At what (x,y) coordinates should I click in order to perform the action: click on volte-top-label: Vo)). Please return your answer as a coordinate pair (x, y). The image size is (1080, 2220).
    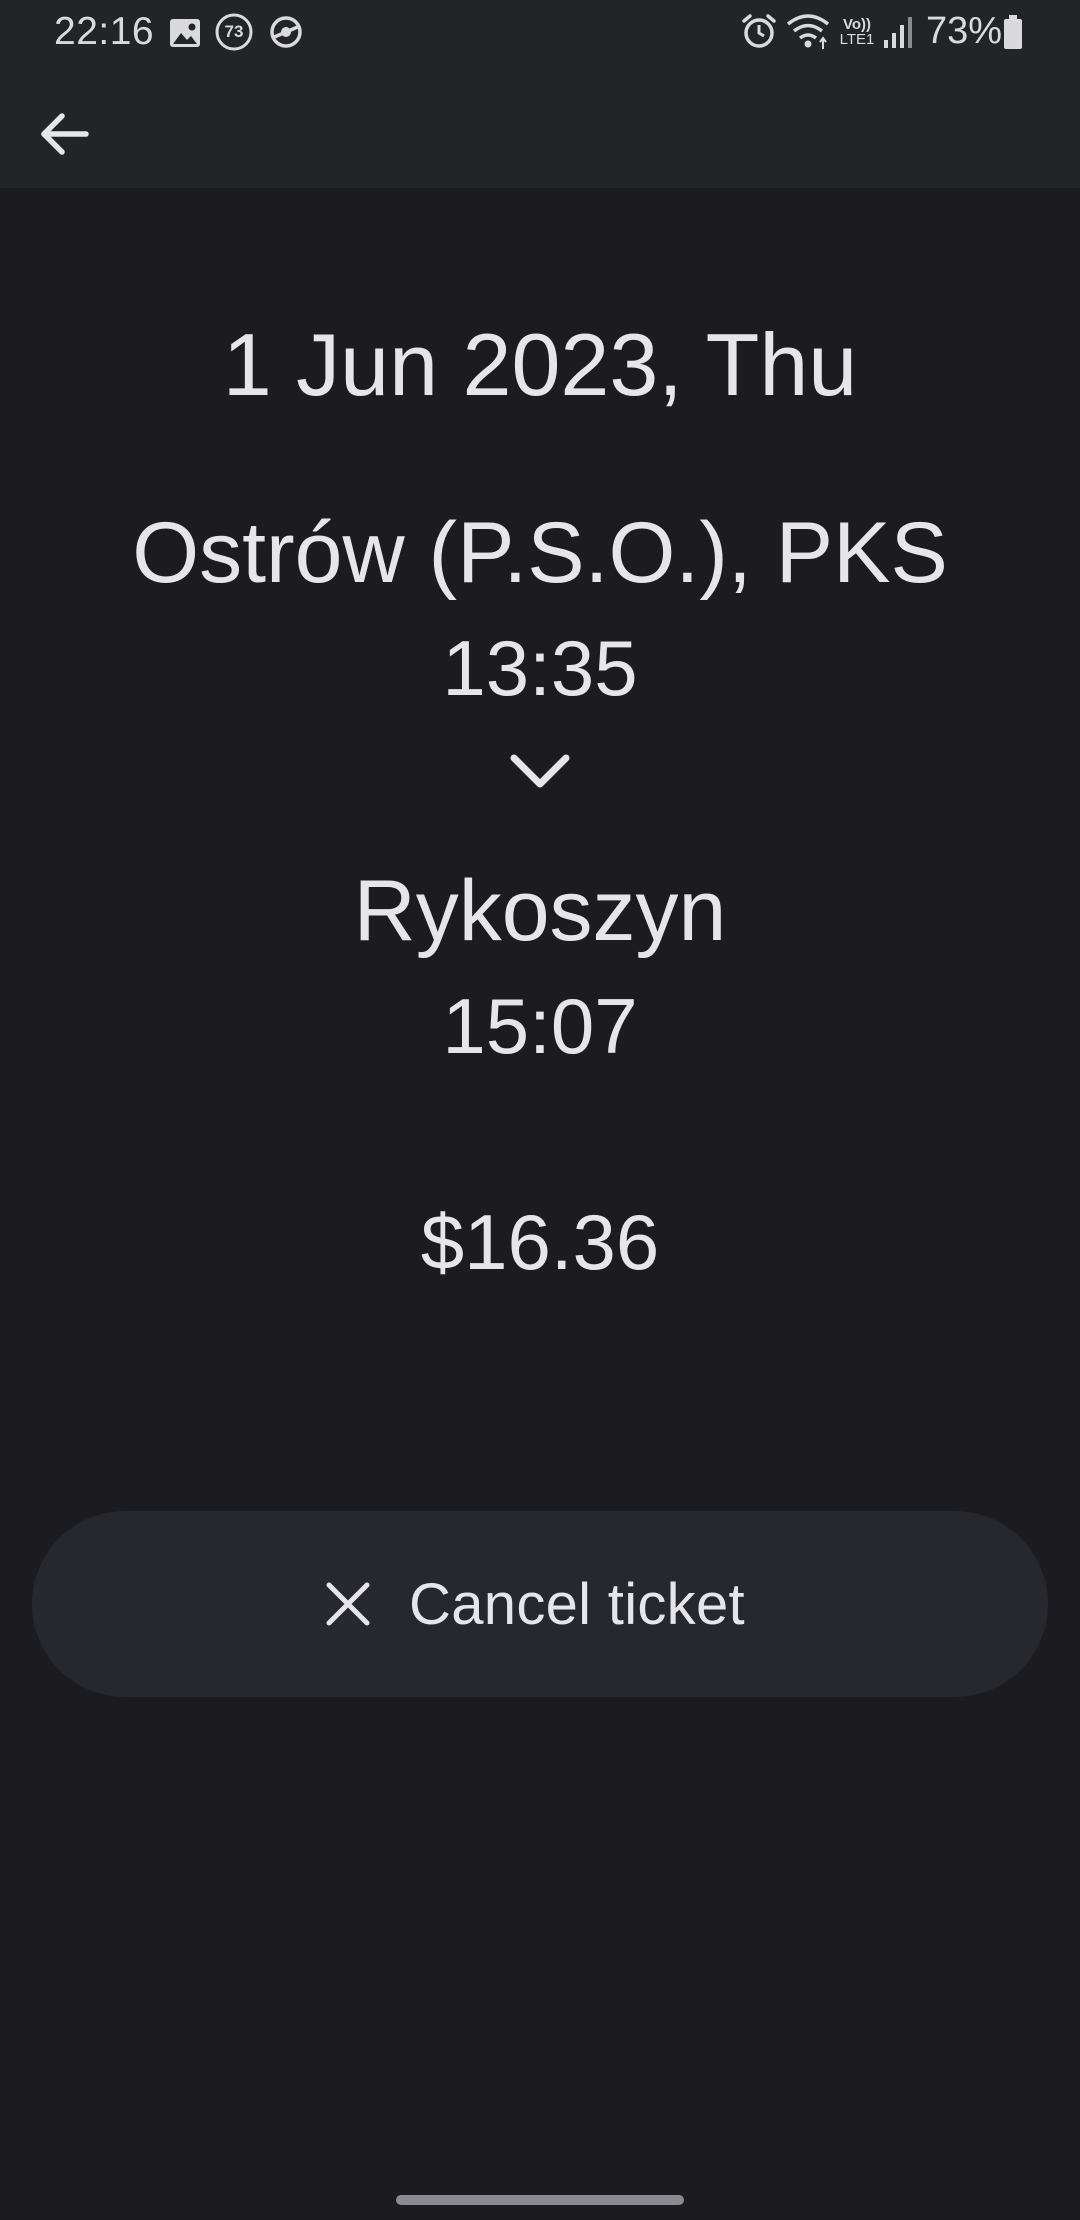
    Looking at the image, I should click on (857, 24).